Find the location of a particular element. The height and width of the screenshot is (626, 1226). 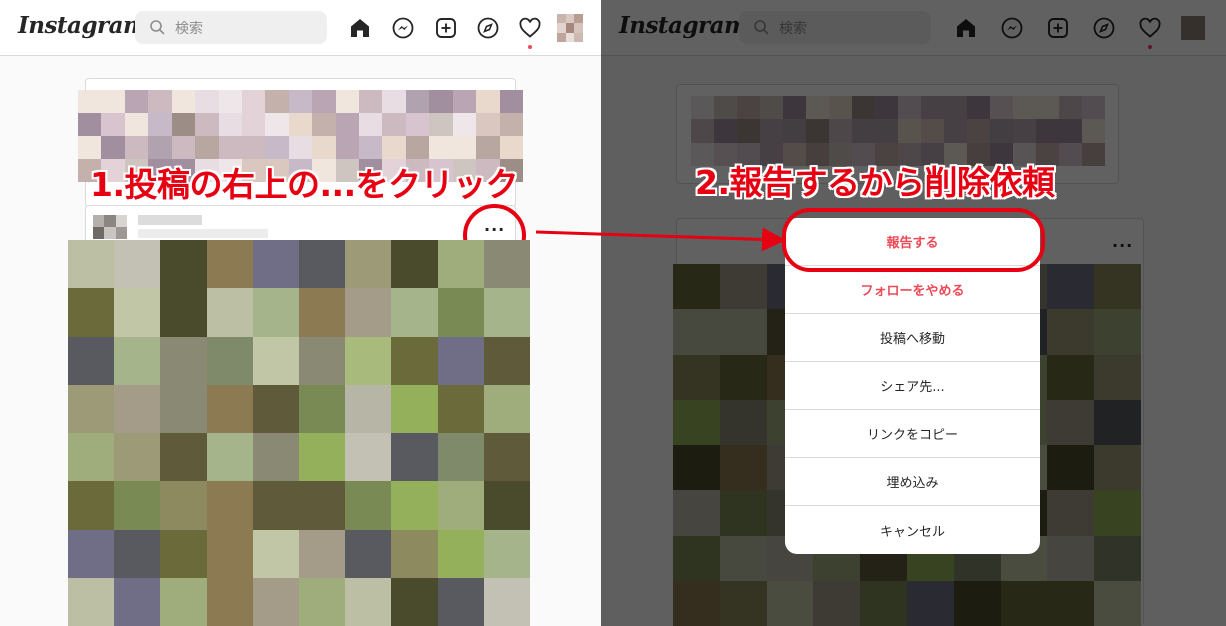

profile-avatar is located at coordinates (570, 28).